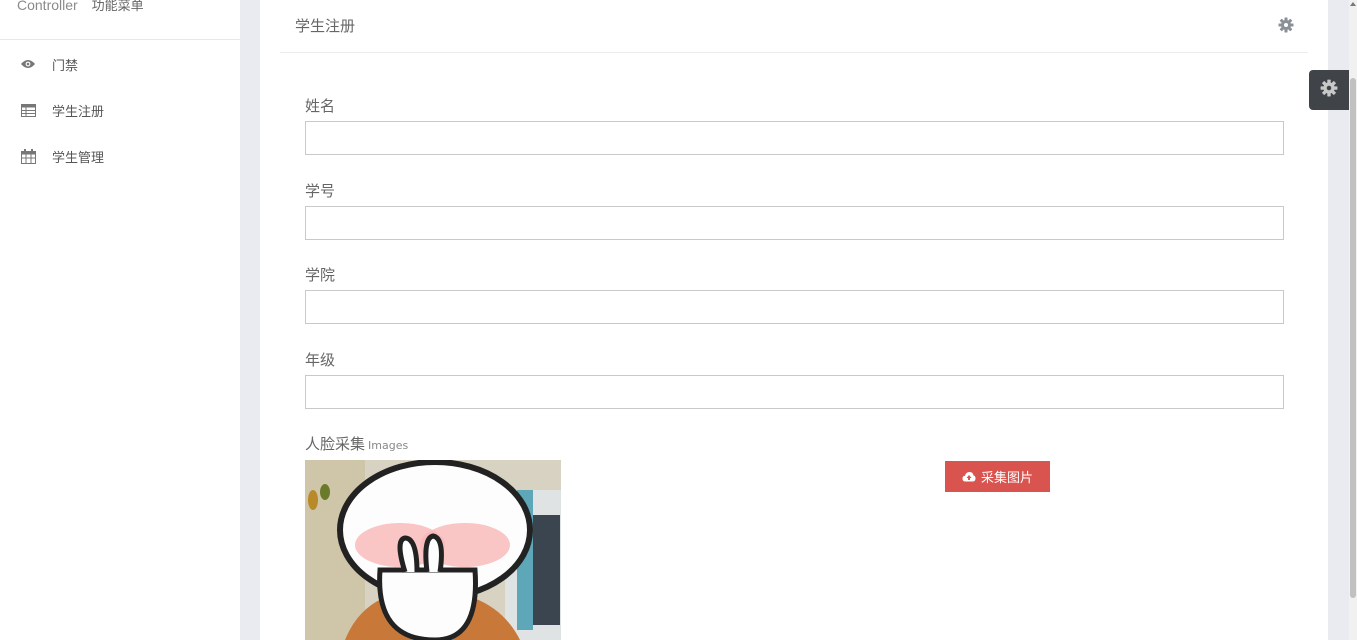  What do you see at coordinates (120, 110) in the screenshot?
I see `sidebar-item-student-register: 学生注册` at bounding box center [120, 110].